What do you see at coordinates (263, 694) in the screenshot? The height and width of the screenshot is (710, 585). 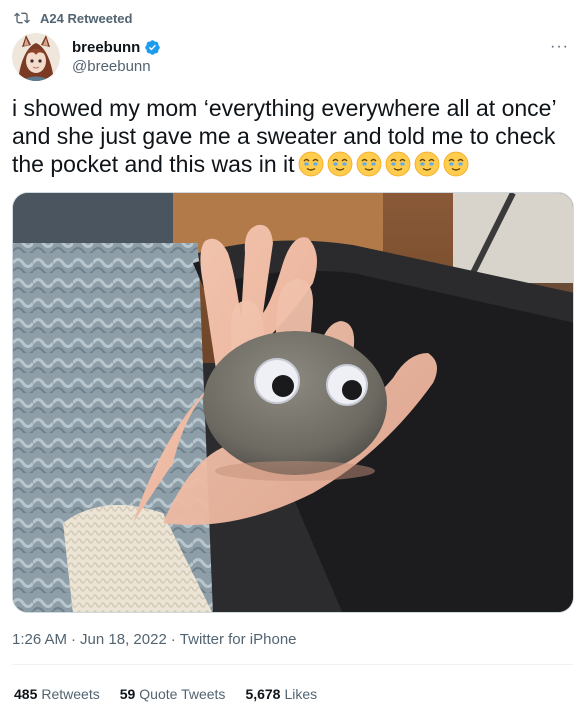 I see `stat-count: 5,678` at bounding box center [263, 694].